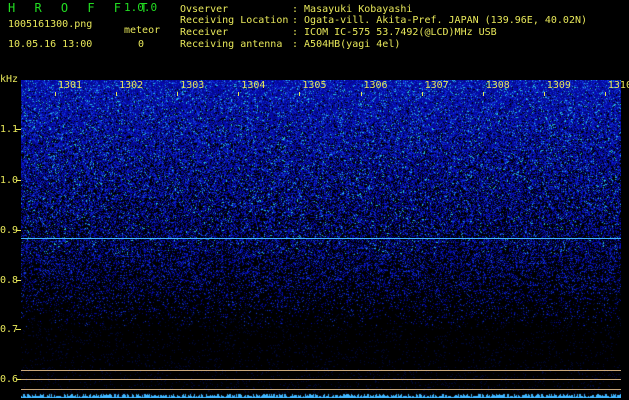  I want to click on minute-label: 1306, so click(375, 85).